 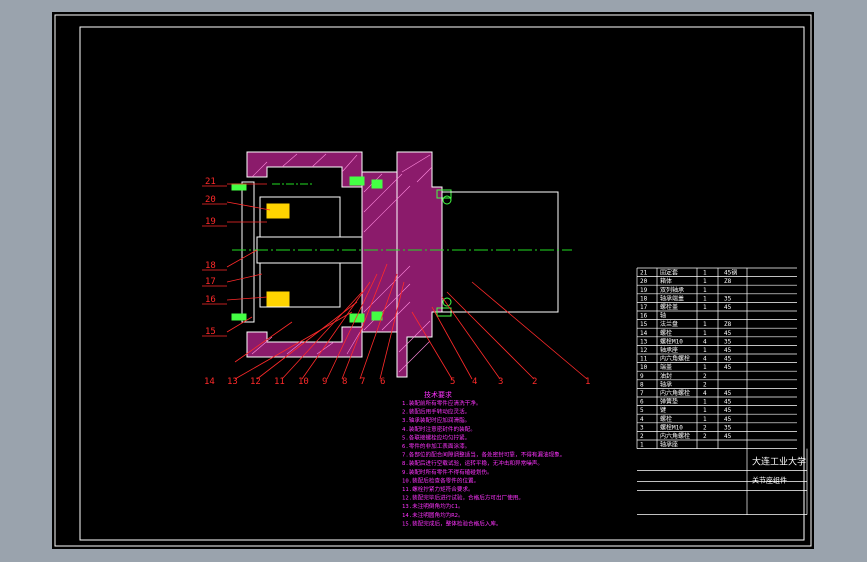 What do you see at coordinates (210, 200) in the screenshot?
I see `balloon-20: 20` at bounding box center [210, 200].